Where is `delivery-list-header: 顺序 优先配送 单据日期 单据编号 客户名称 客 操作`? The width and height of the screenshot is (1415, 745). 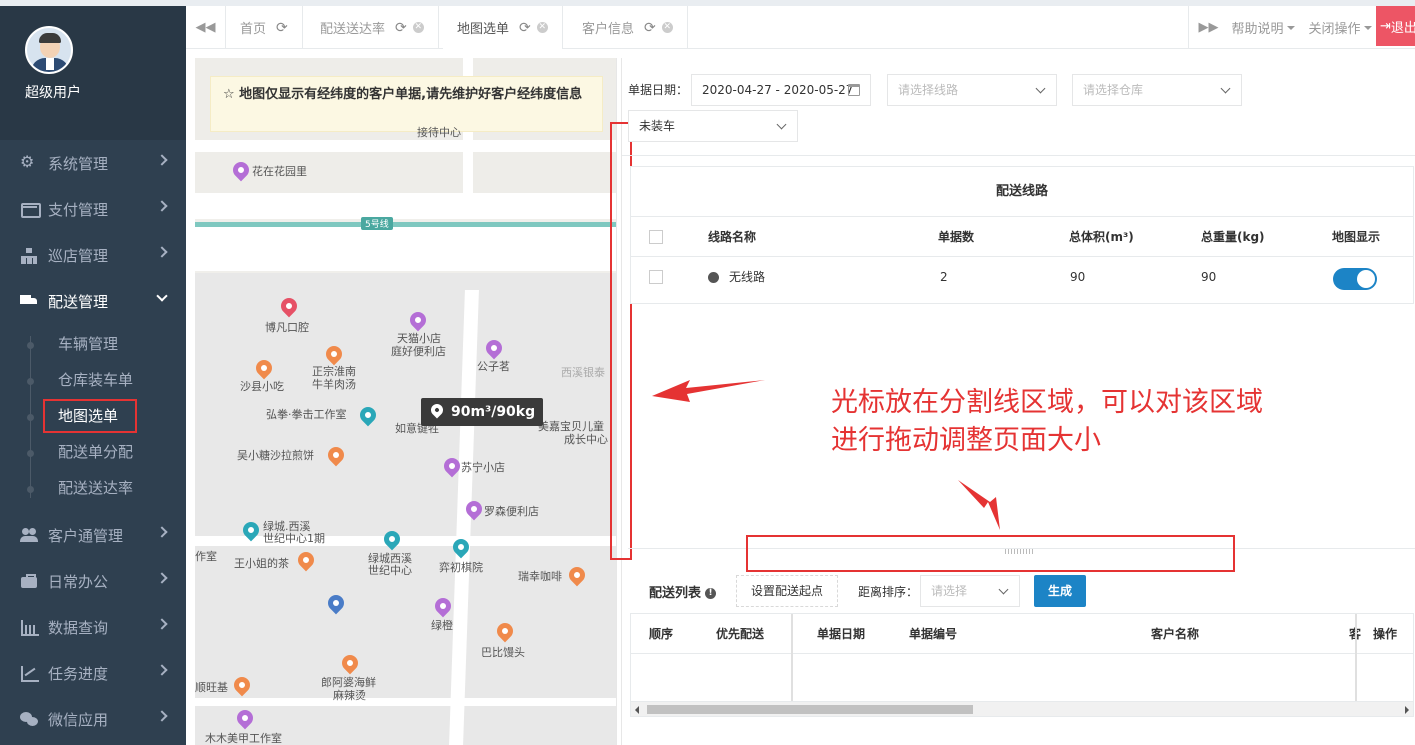
delivery-list-header: 顺序 优先配送 单据日期 单据编号 客户名称 客 操作 is located at coordinates (1022, 634).